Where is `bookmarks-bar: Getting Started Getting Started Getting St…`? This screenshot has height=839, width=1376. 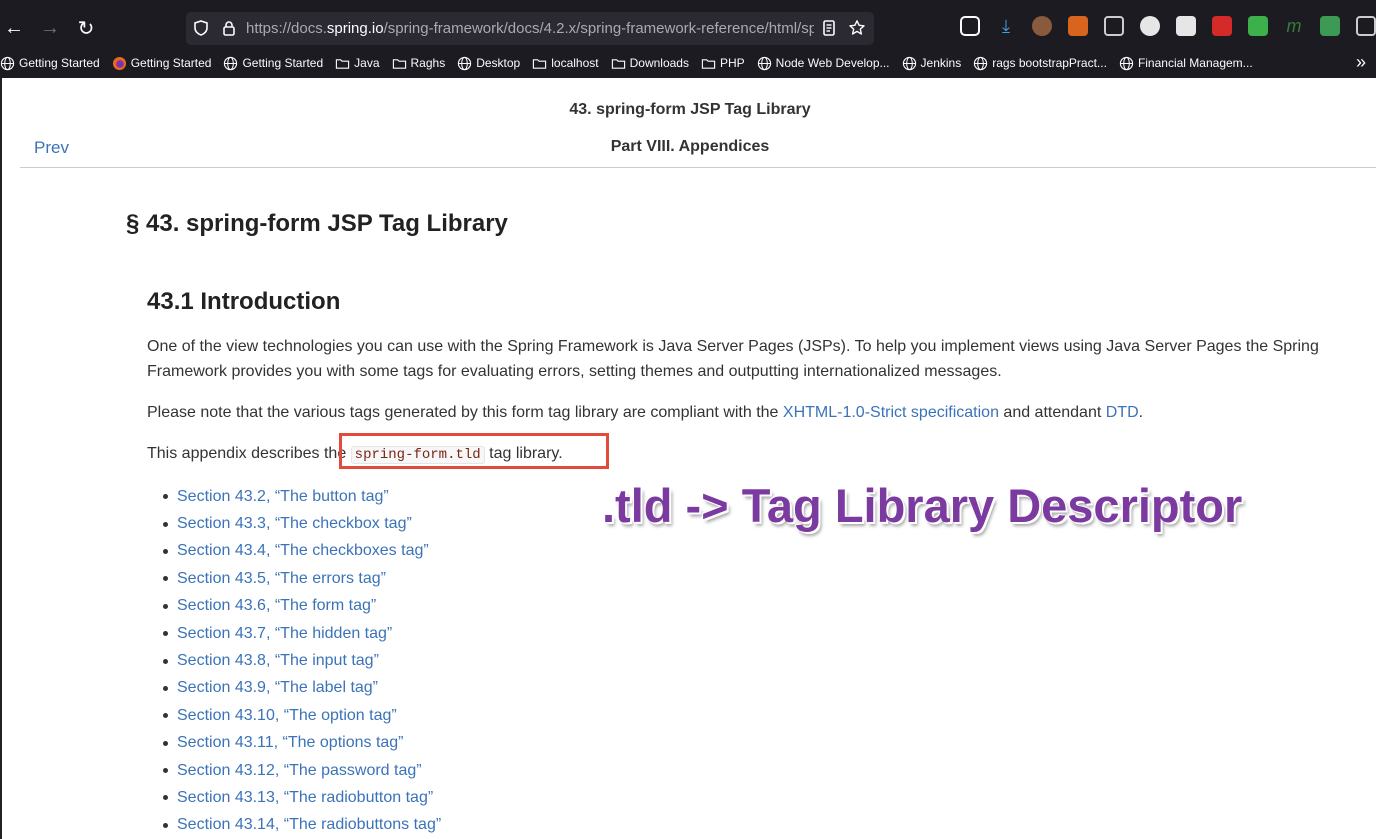 bookmarks-bar: Getting Started Getting Started Getting St… is located at coordinates (632, 63).